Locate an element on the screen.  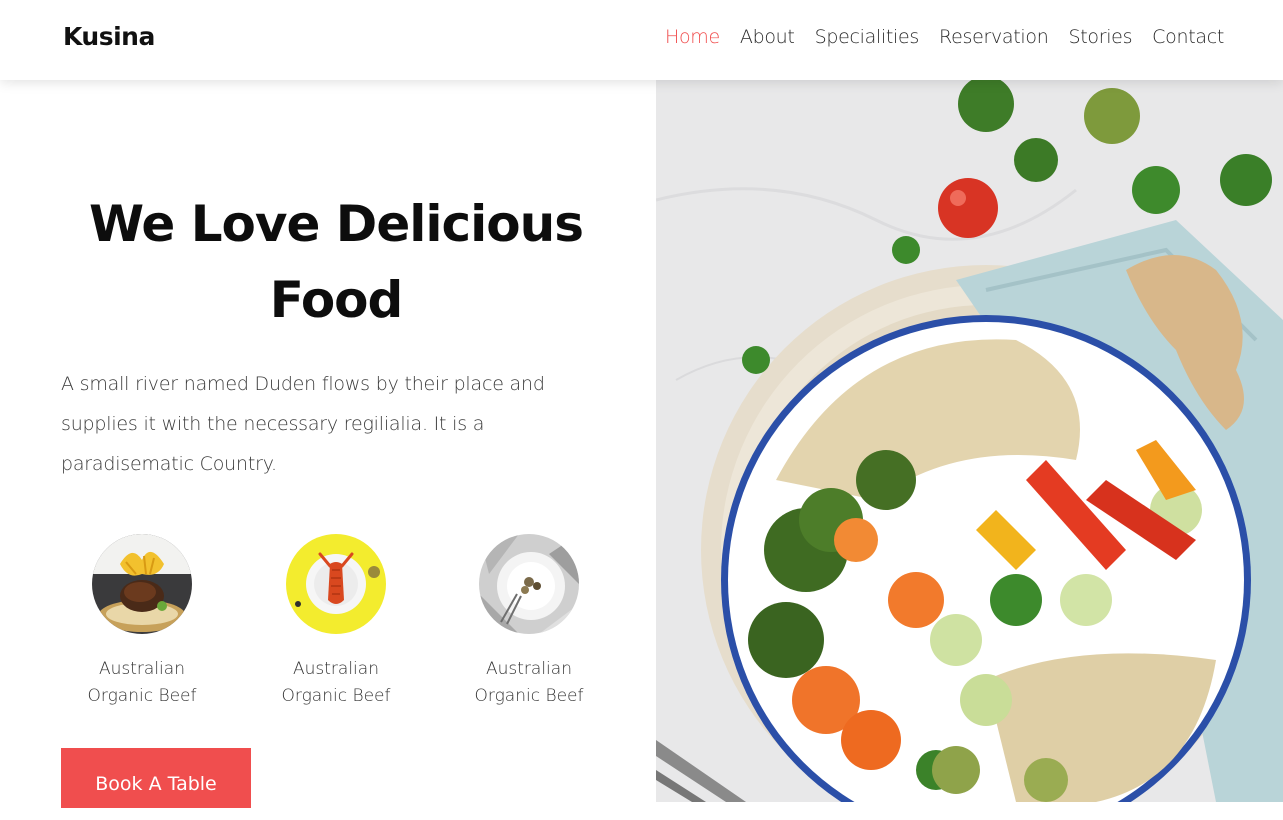
hero-title-line-2: Food is located at coordinates (336, 300).